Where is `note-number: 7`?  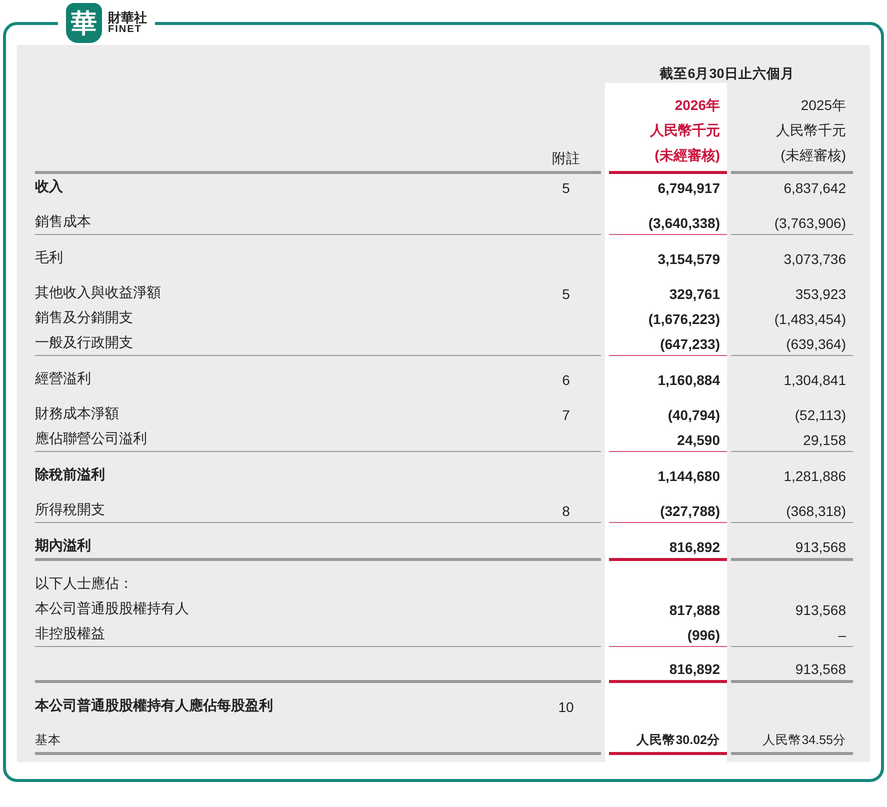 note-number: 7 is located at coordinates (566, 415).